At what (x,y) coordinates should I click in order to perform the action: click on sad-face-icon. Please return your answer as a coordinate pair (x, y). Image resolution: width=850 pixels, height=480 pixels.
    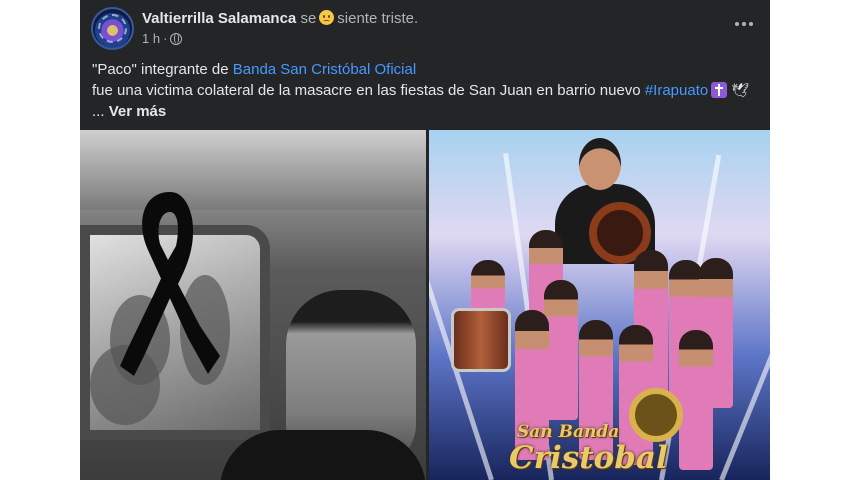
    Looking at the image, I should click on (327, 17).